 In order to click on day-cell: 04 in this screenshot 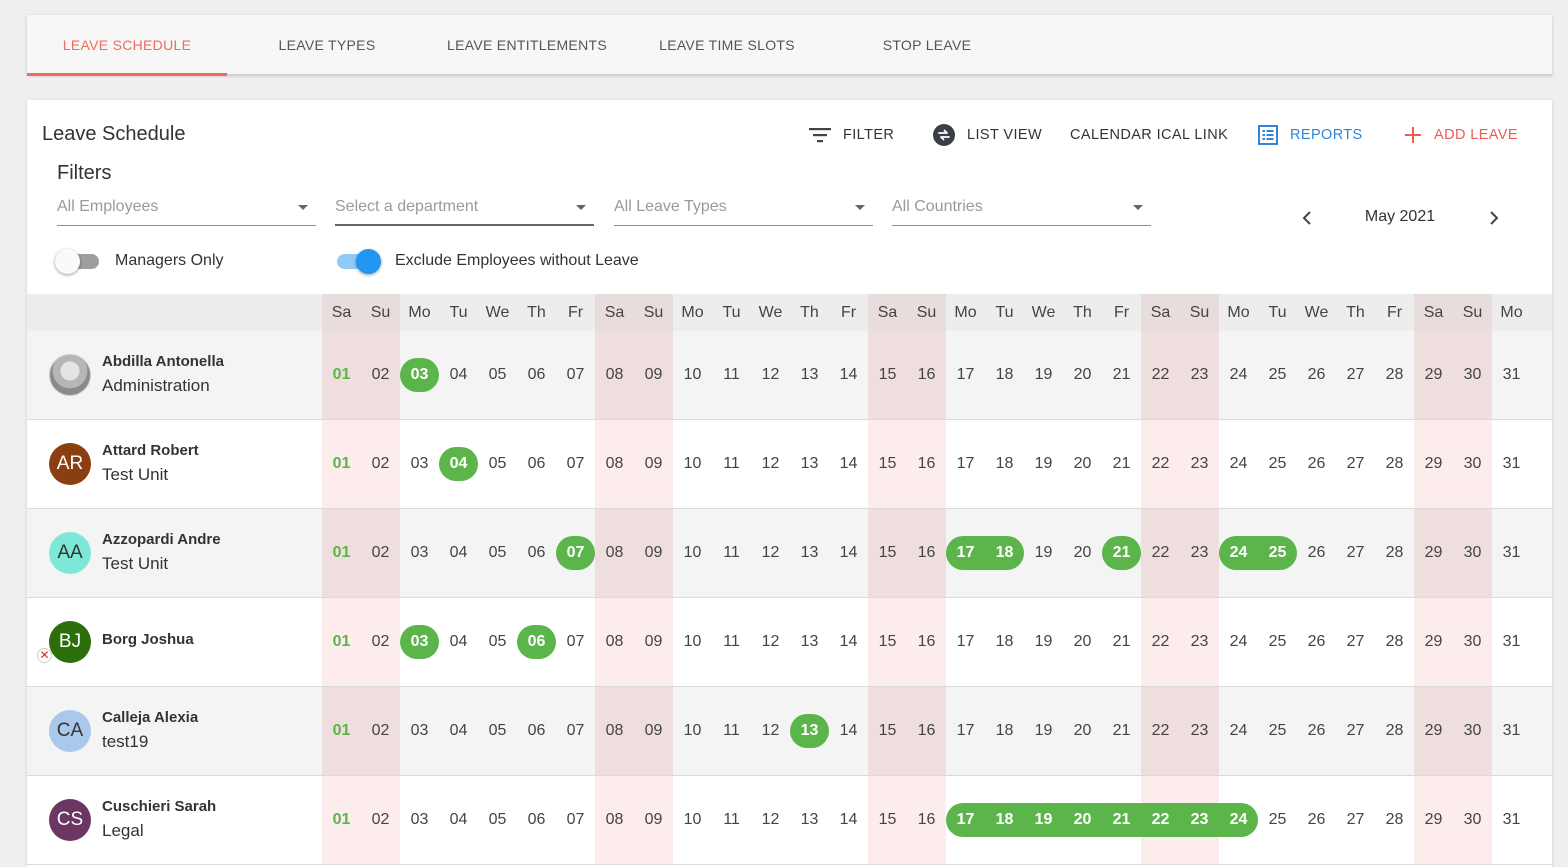, I will do `click(458, 375)`.